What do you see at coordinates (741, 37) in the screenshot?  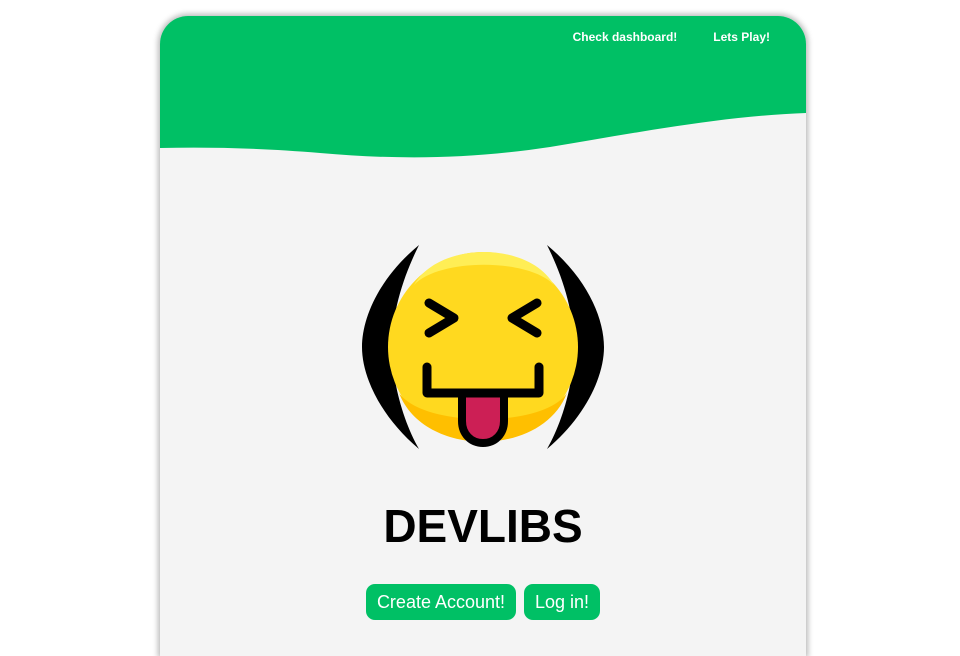 I see `lets-play-link: Lets Play!` at bounding box center [741, 37].